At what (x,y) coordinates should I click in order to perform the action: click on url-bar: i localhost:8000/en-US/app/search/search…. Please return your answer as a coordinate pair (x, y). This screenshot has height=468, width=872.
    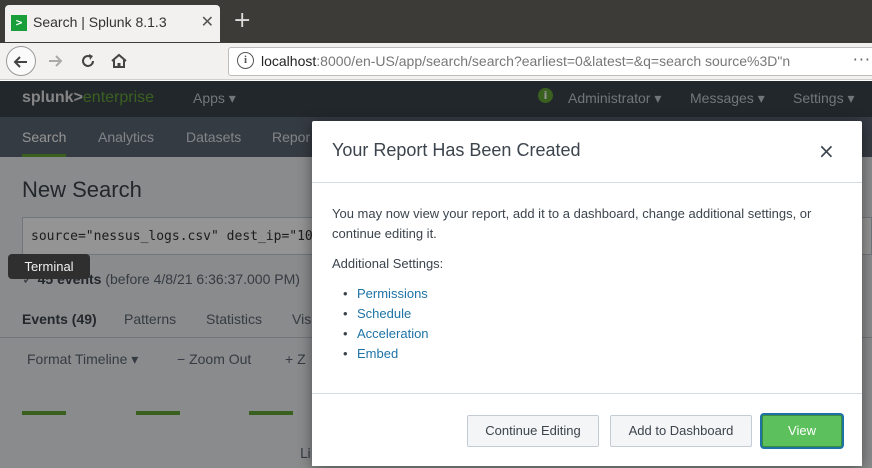
    Looking at the image, I should click on (550, 61).